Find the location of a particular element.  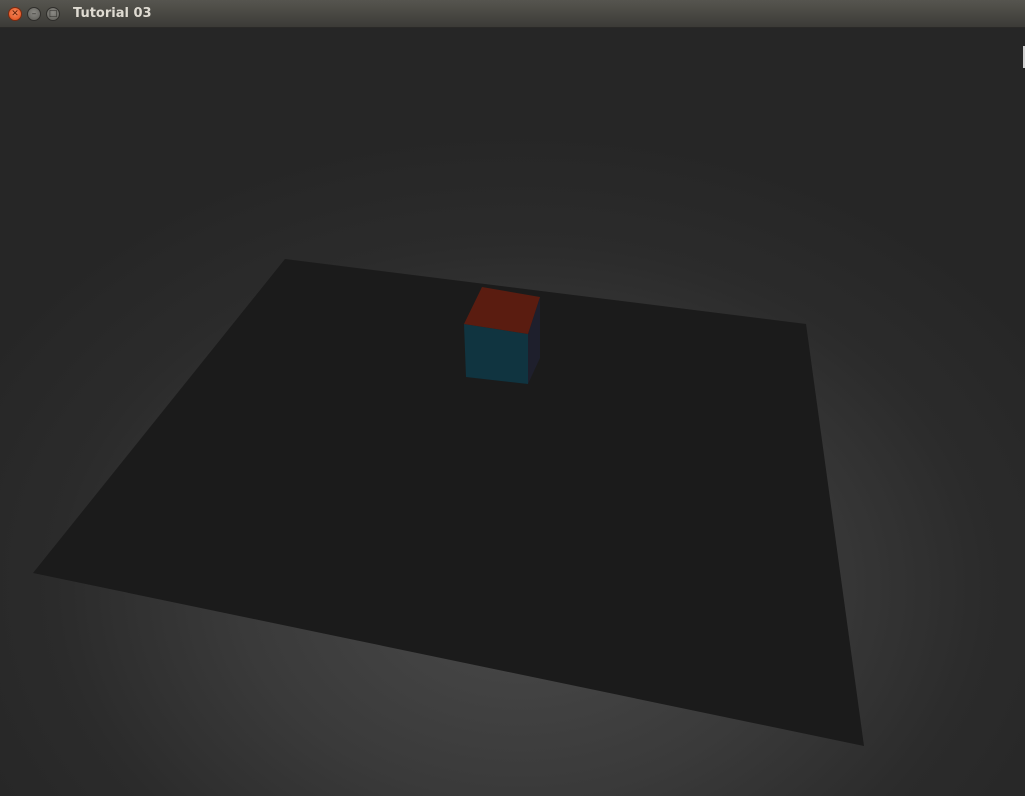

window-title: Tutorial 03 is located at coordinates (112, 13).